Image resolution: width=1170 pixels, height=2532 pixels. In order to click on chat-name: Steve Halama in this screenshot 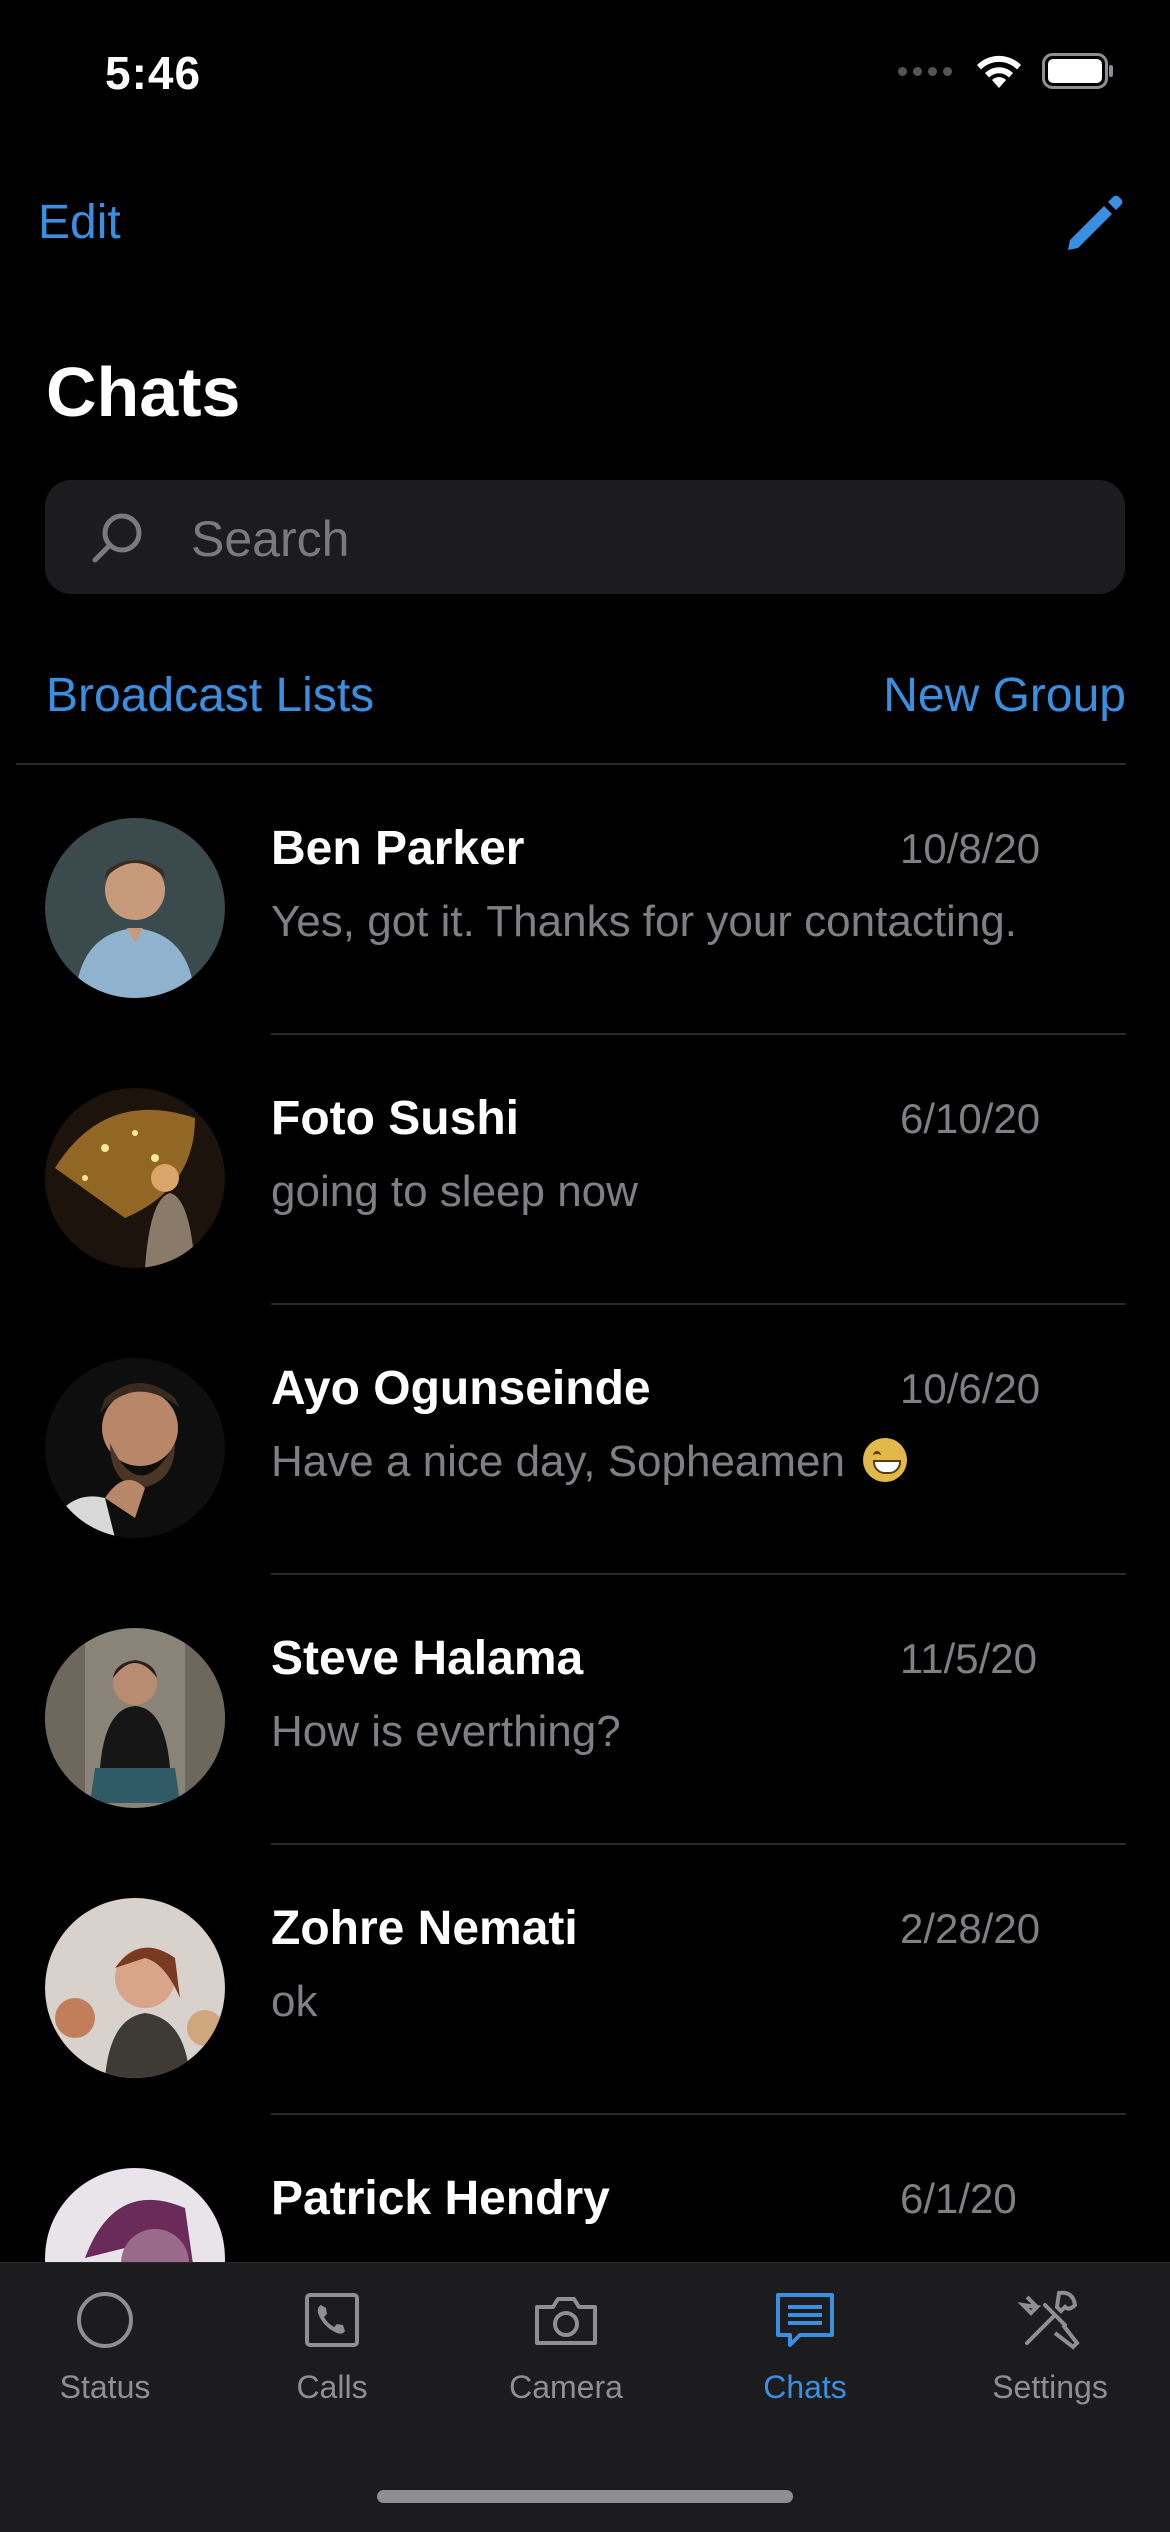, I will do `click(427, 1658)`.